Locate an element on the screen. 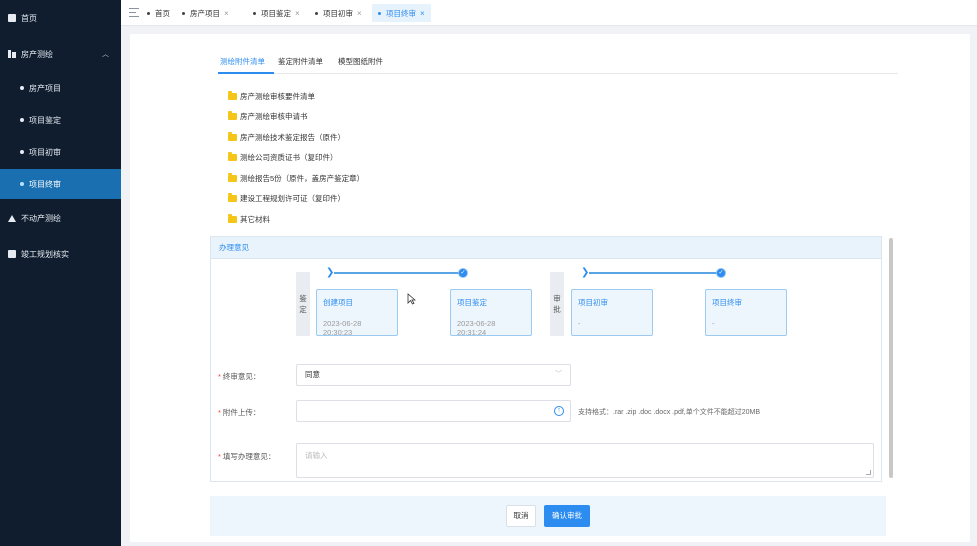 This screenshot has height=546, width=977. step-initial-review: 项目初审 - is located at coordinates (612, 312).